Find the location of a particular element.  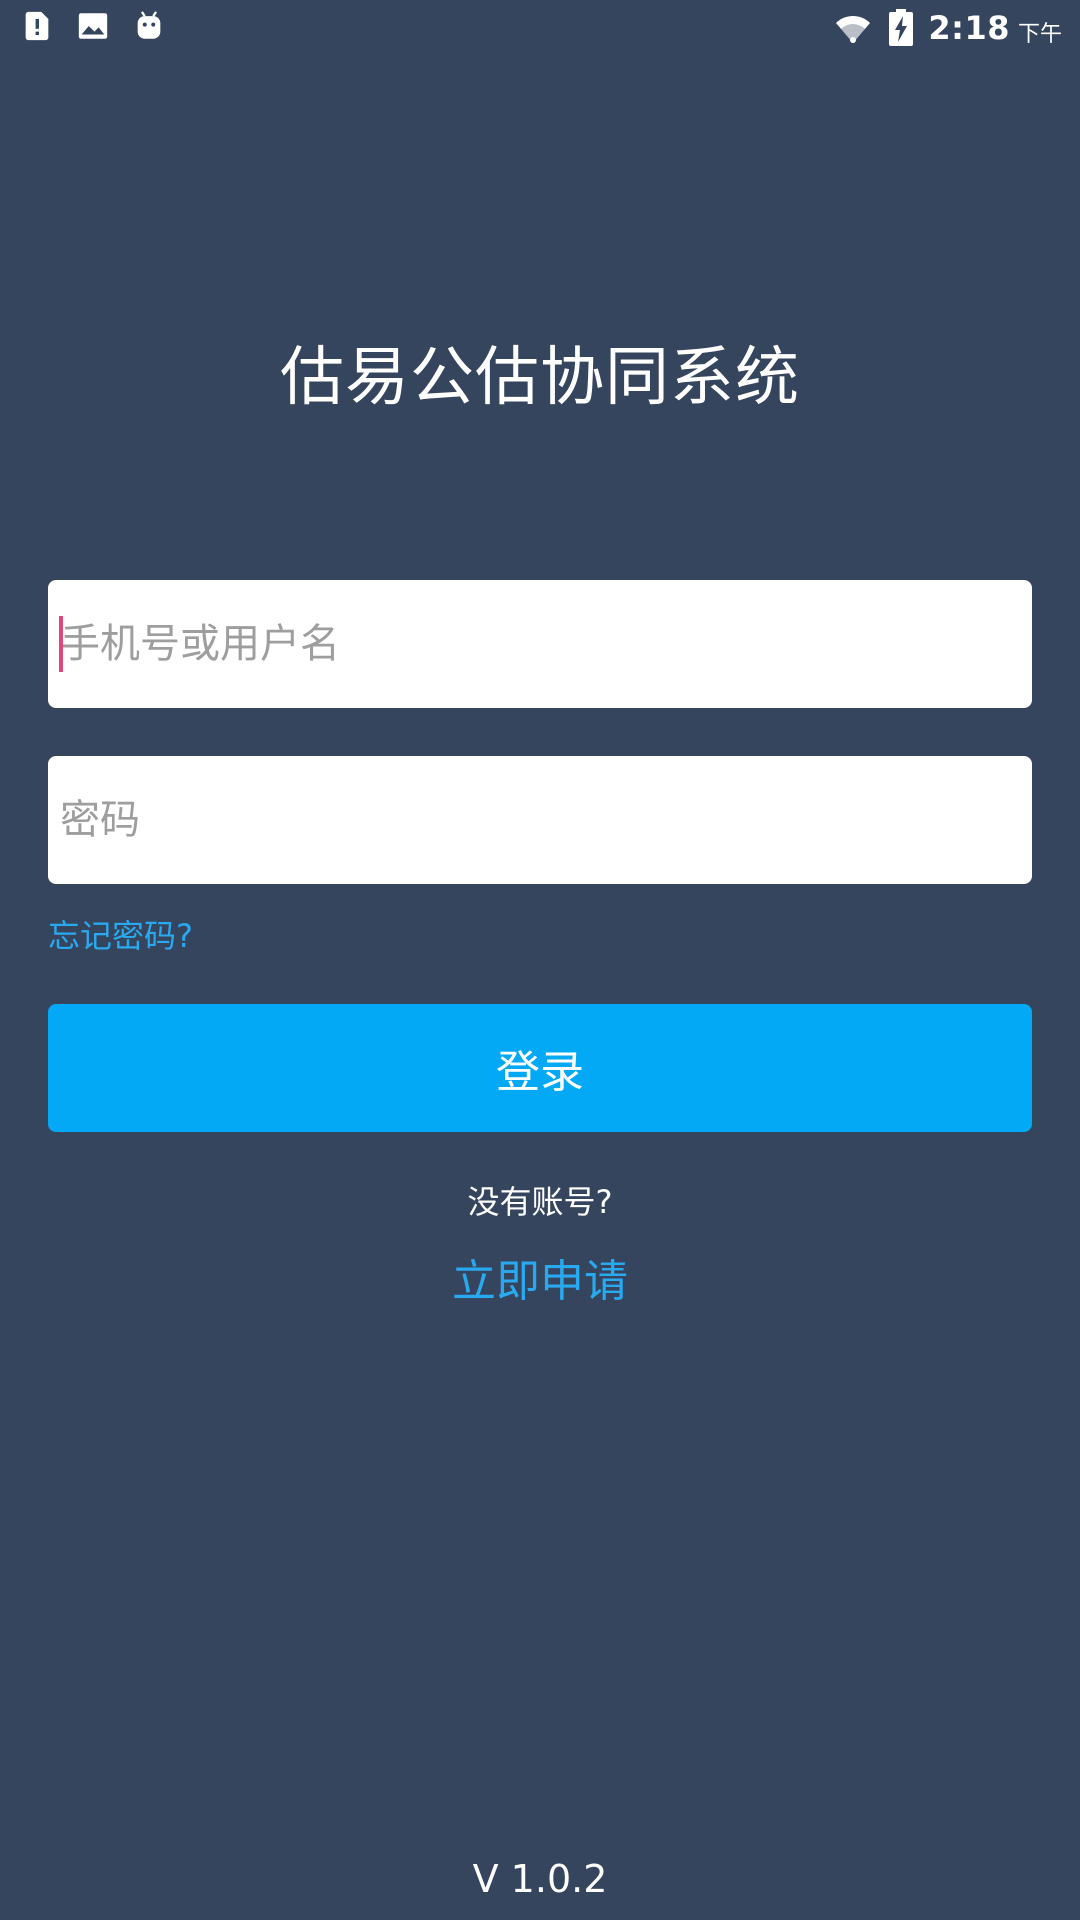

password-field is located at coordinates (540, 820).